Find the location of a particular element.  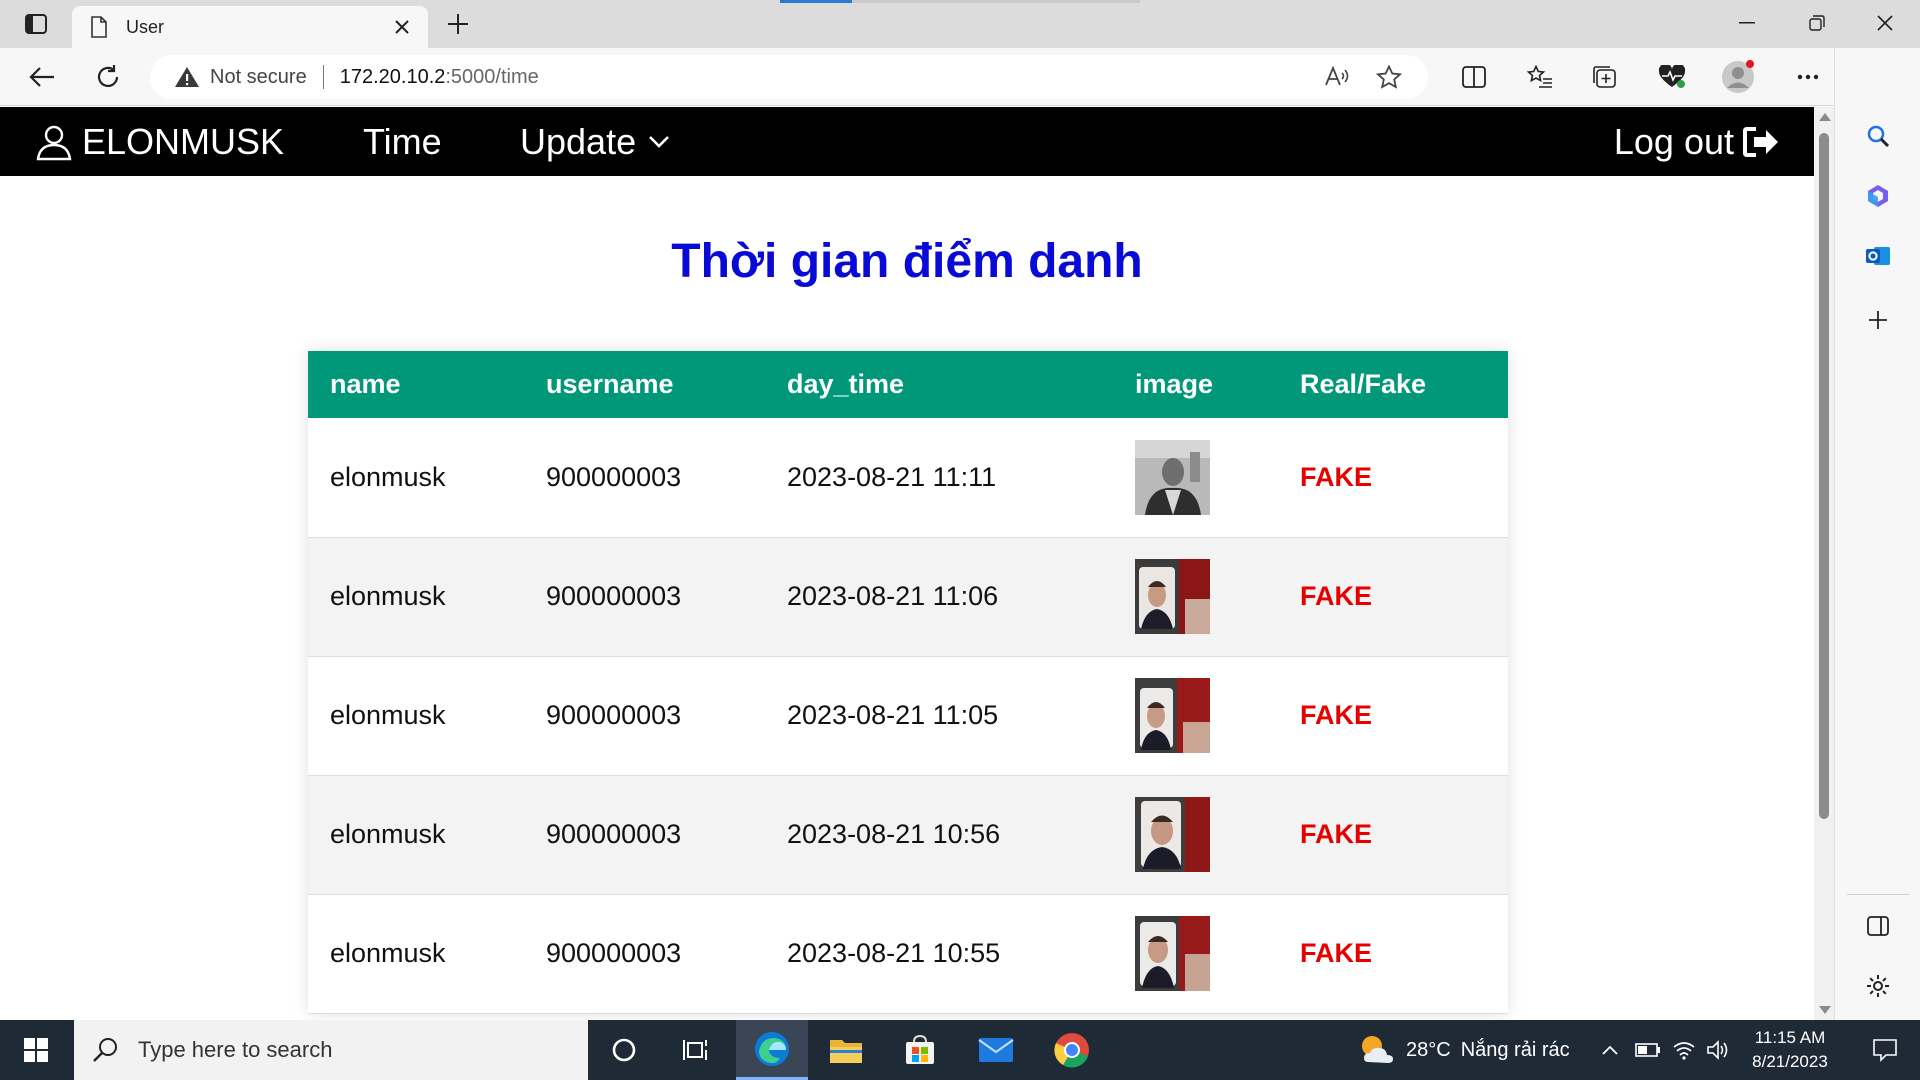

scroll-down-arrow-icon is located at coordinates (1825, 1010).